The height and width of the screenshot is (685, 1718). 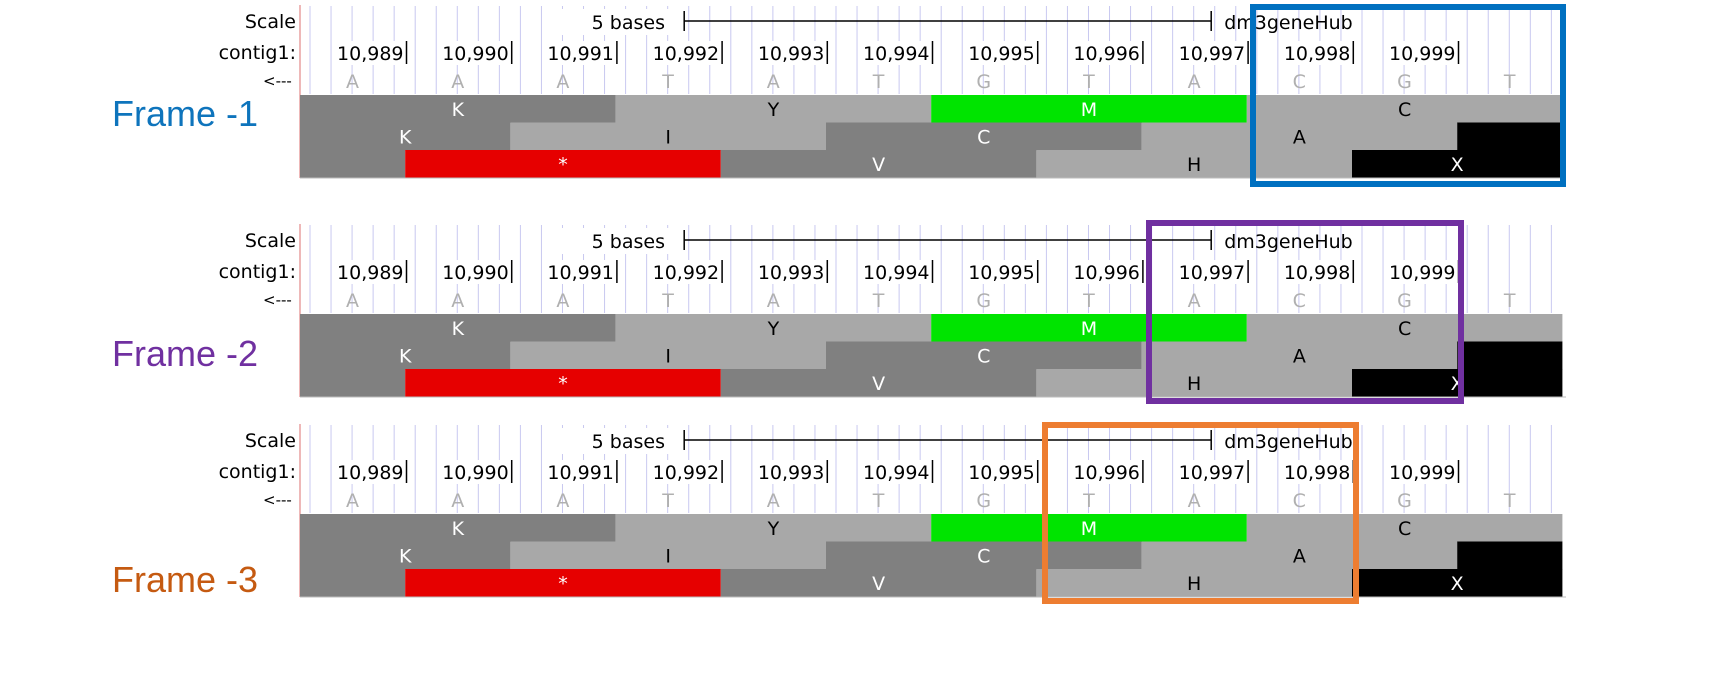 What do you see at coordinates (185, 113) in the screenshot?
I see `frame-label-f1: Frame -1` at bounding box center [185, 113].